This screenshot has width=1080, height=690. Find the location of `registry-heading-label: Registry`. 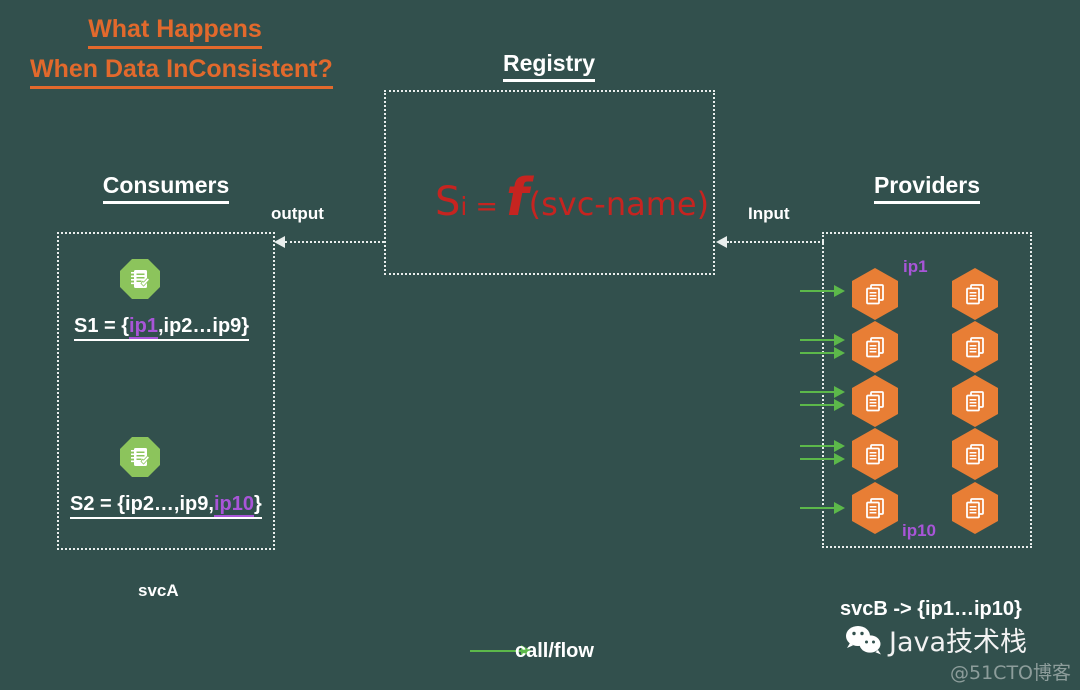

registry-heading-label: Registry is located at coordinates (549, 66).